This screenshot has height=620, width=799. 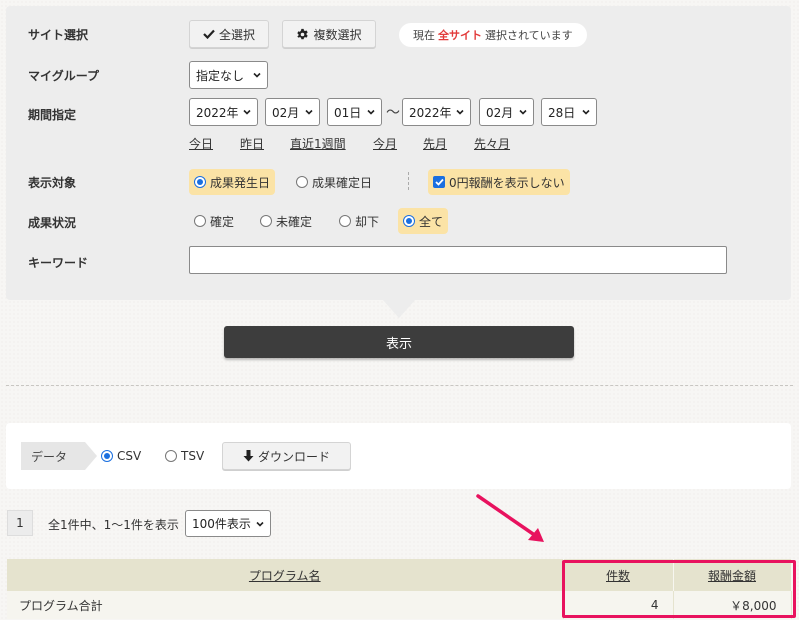 What do you see at coordinates (458, 260) in the screenshot?
I see `keyword-input` at bounding box center [458, 260].